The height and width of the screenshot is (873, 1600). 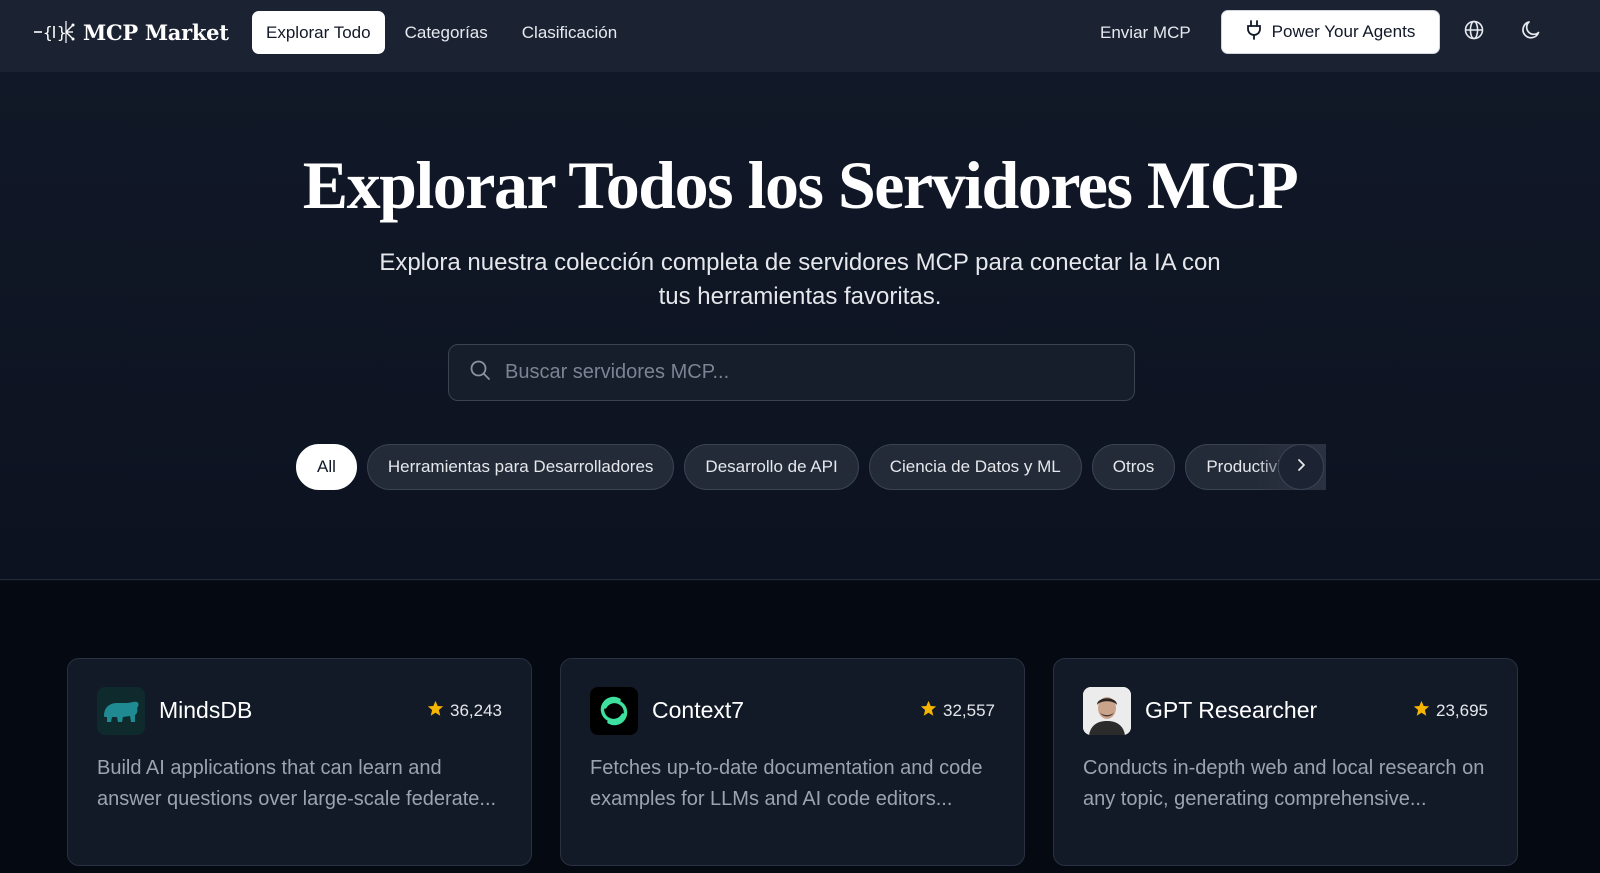 I want to click on context7-logo-icon, so click(x=614, y=711).